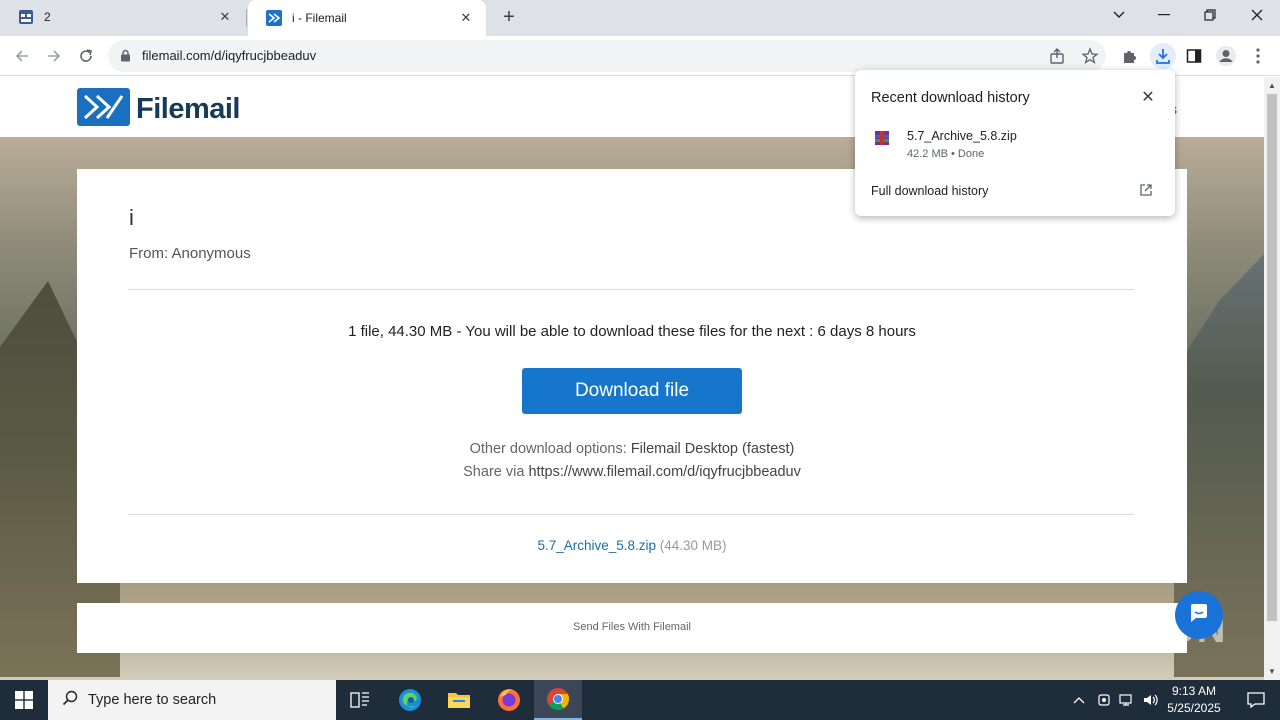 This screenshot has width=1280, height=720. Describe the element at coordinates (70, 700) in the screenshot. I see `search-icon` at that location.